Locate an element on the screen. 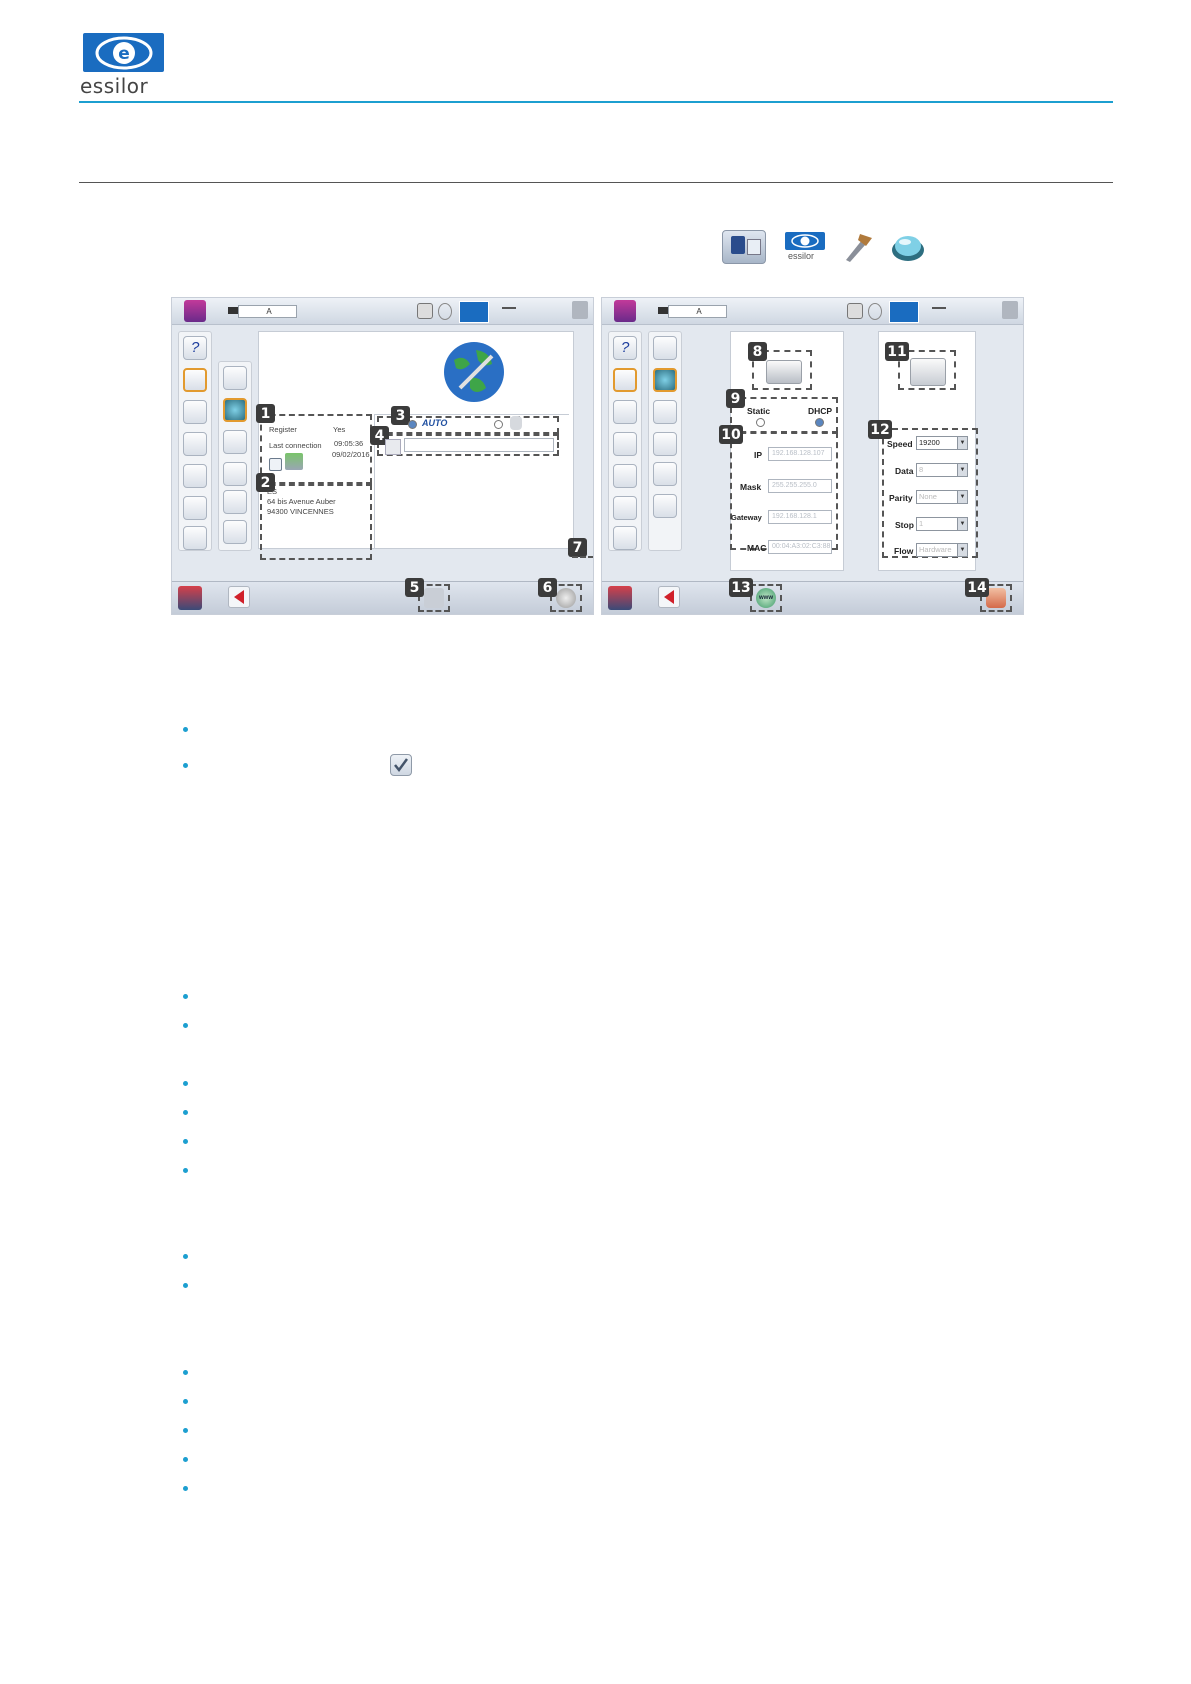 This screenshot has height=1684, width=1191. stop-label: Stop is located at coordinates (904, 525).